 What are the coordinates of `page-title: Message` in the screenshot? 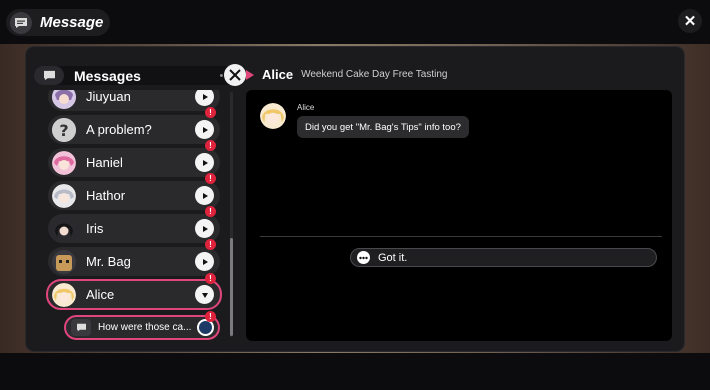 It's located at (72, 22).